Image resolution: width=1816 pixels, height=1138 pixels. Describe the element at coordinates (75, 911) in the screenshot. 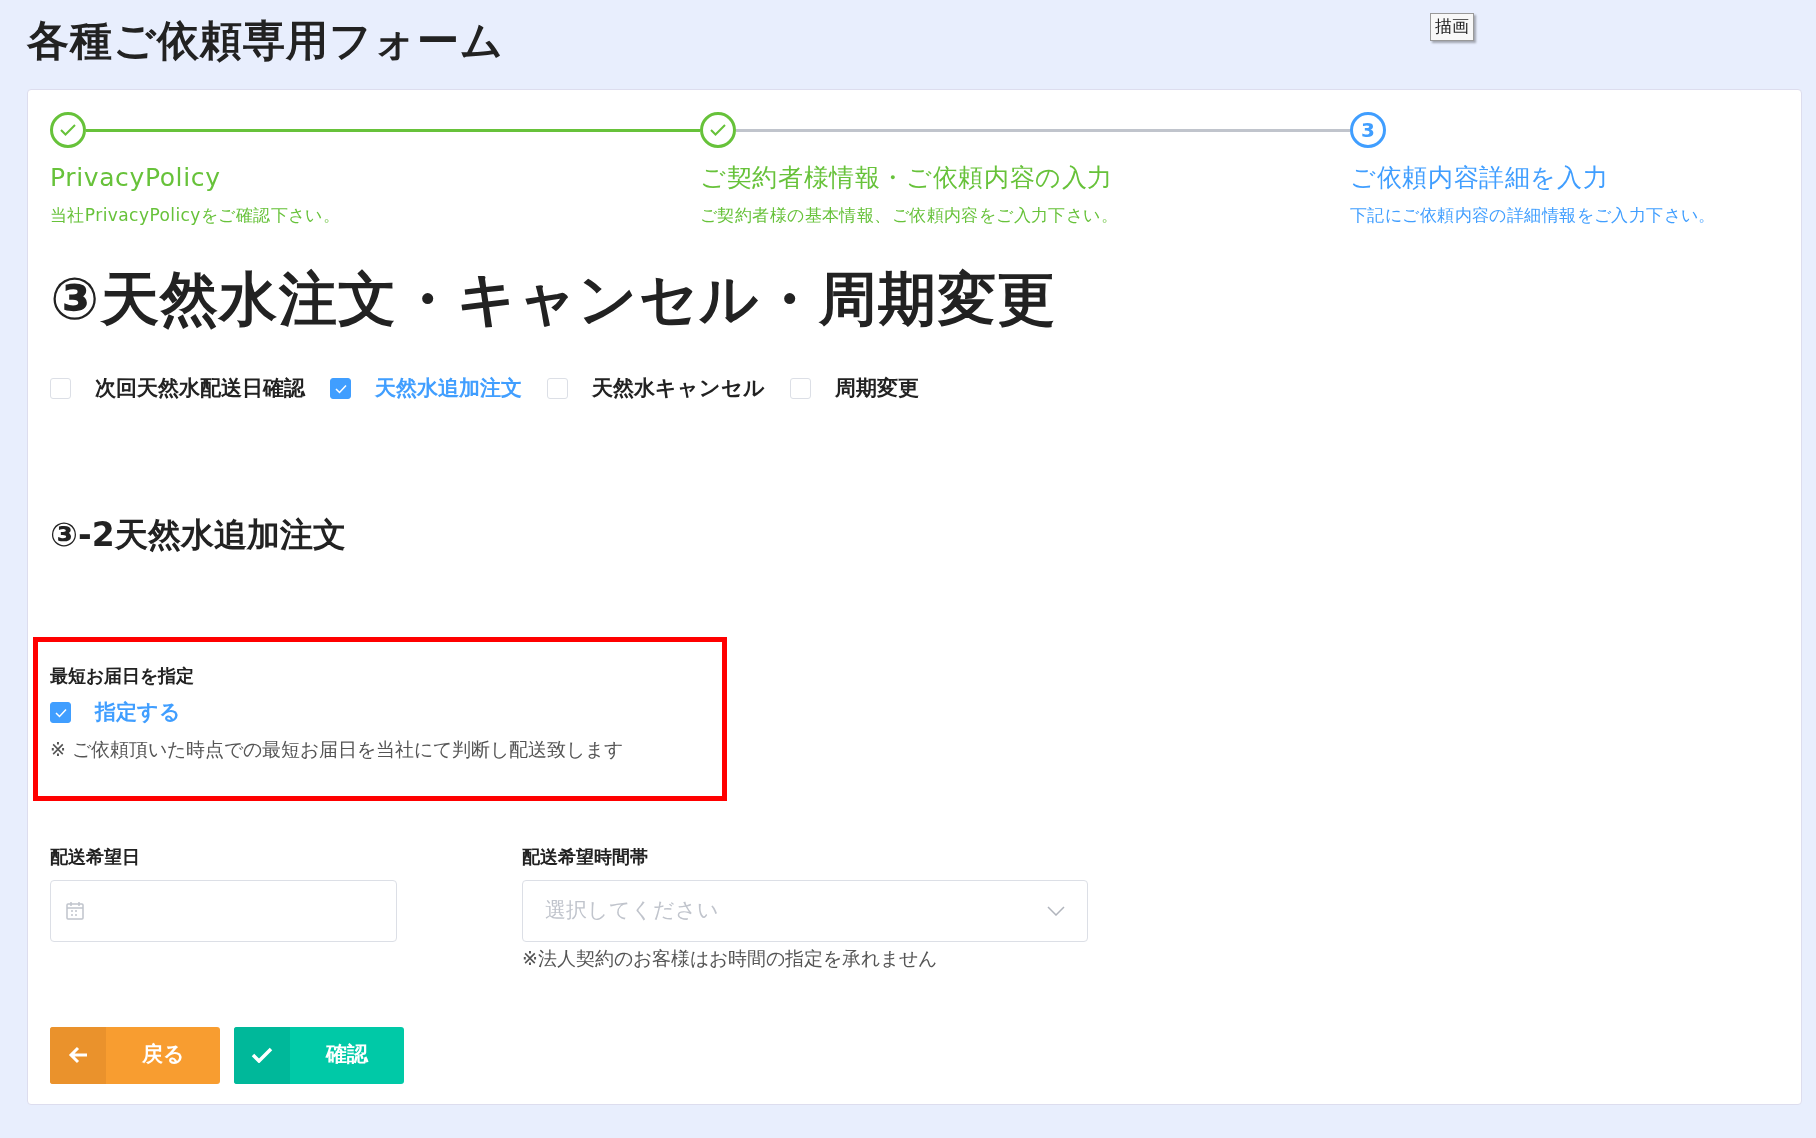

I see `calendar-icon` at that location.